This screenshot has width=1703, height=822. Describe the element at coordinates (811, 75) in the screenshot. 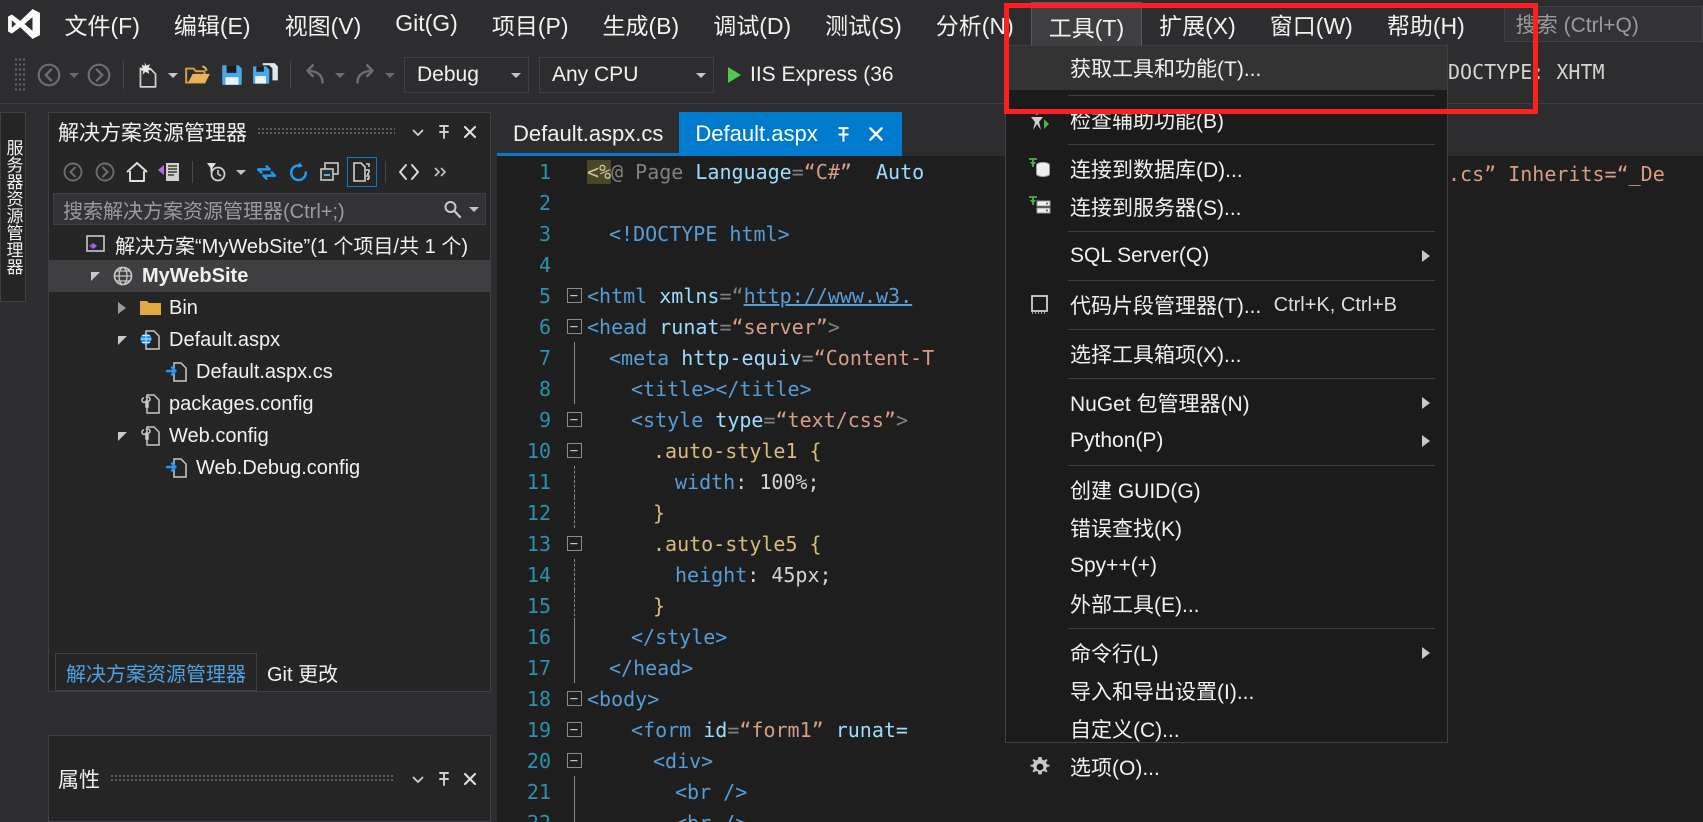

I see `start-debug-button: IIS Express (36` at that location.